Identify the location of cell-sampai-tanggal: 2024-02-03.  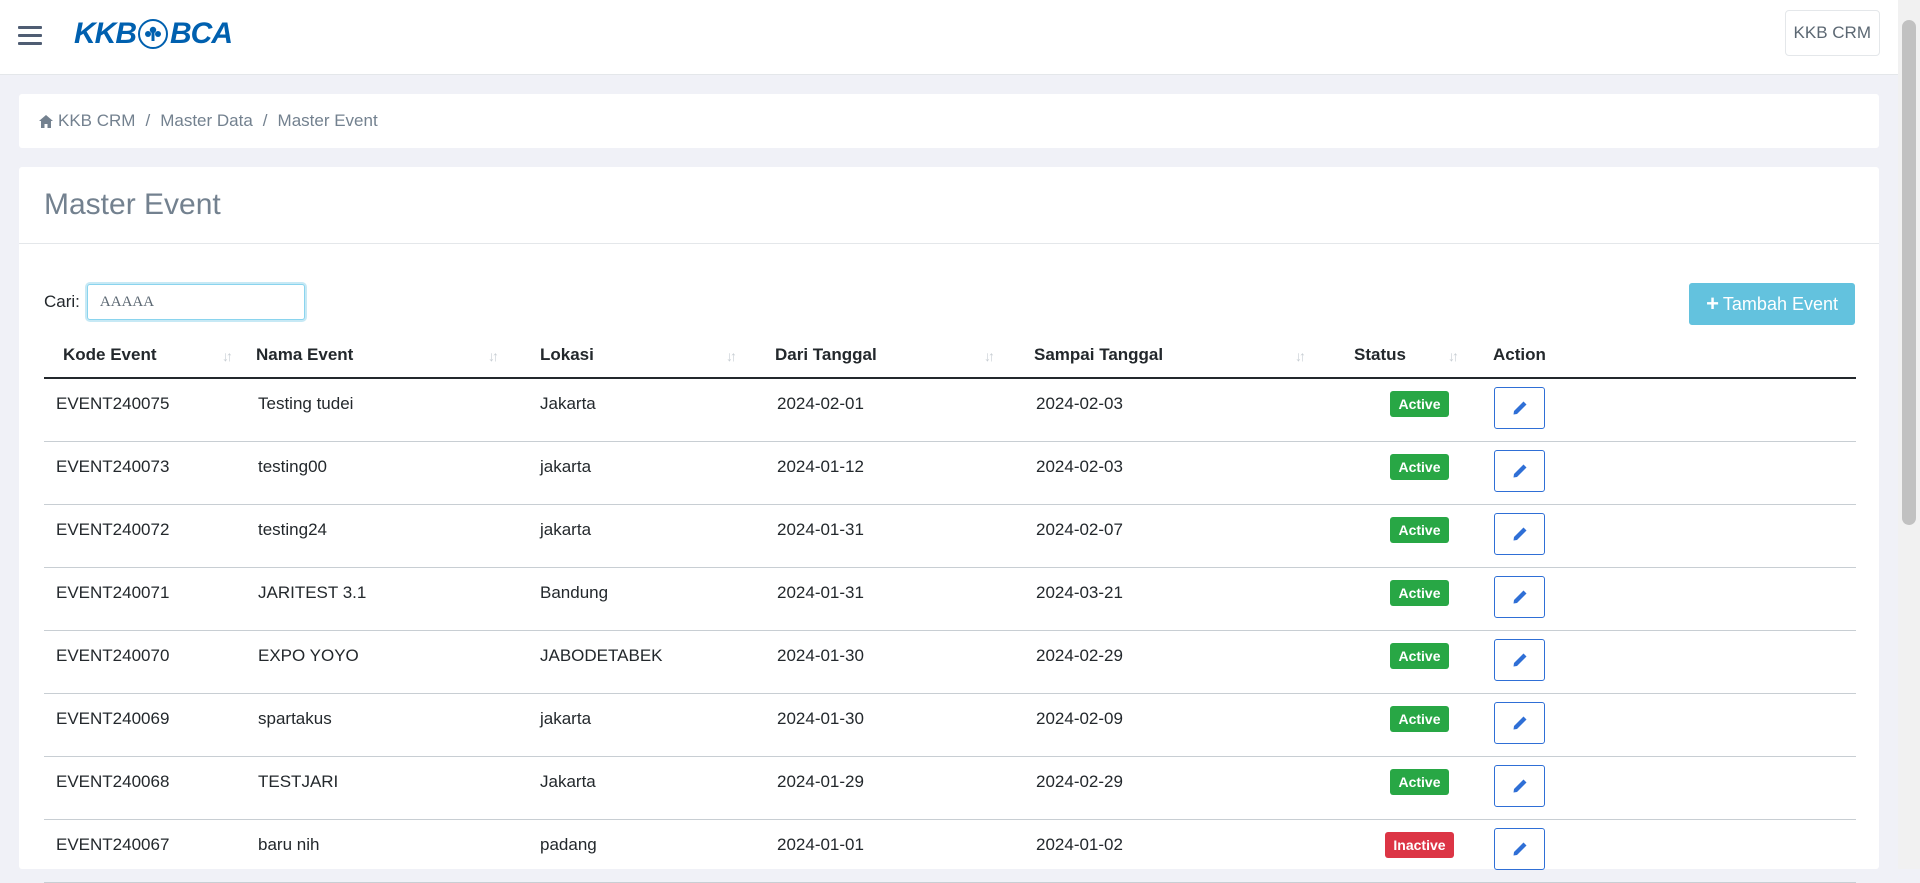
(1184, 410).